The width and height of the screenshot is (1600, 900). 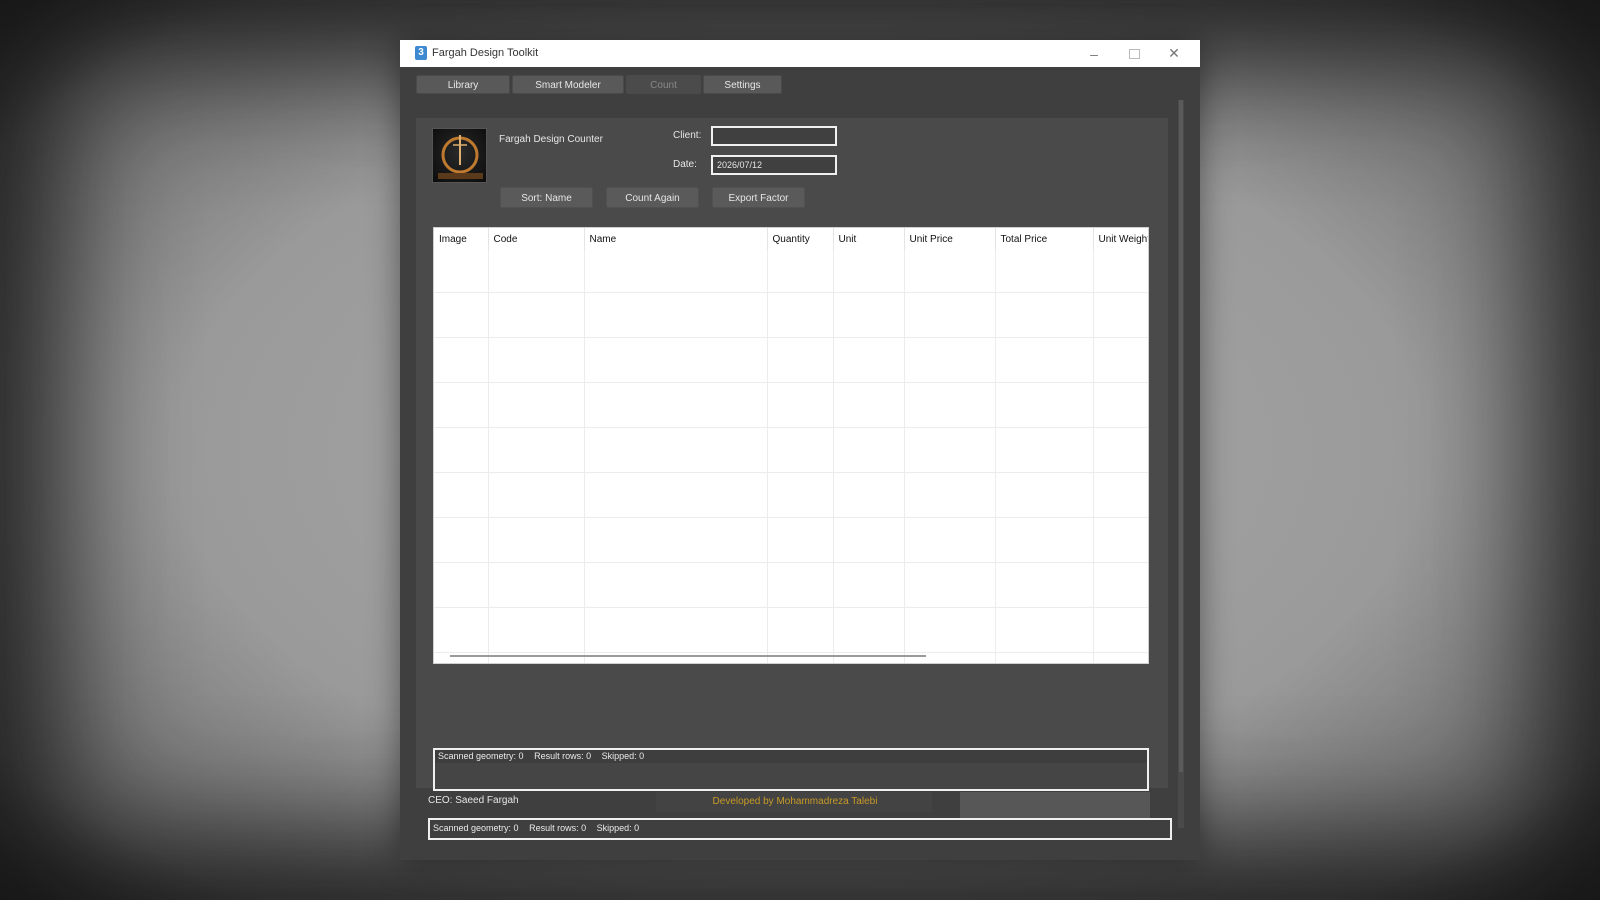 I want to click on client-input, so click(x=774, y=136).